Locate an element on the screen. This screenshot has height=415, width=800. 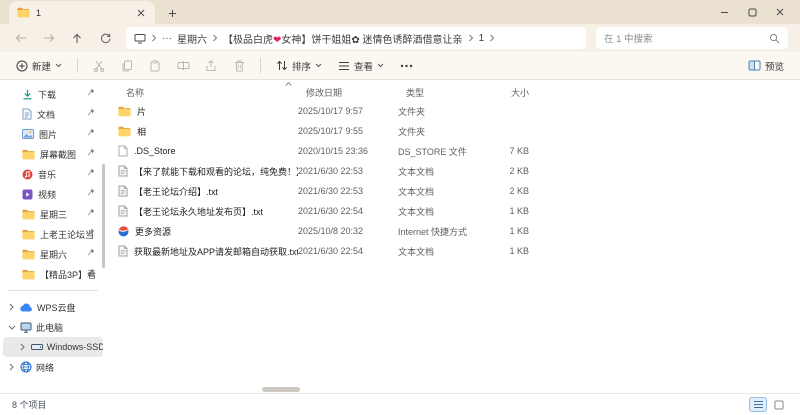
cut-button is located at coordinates (99, 66).